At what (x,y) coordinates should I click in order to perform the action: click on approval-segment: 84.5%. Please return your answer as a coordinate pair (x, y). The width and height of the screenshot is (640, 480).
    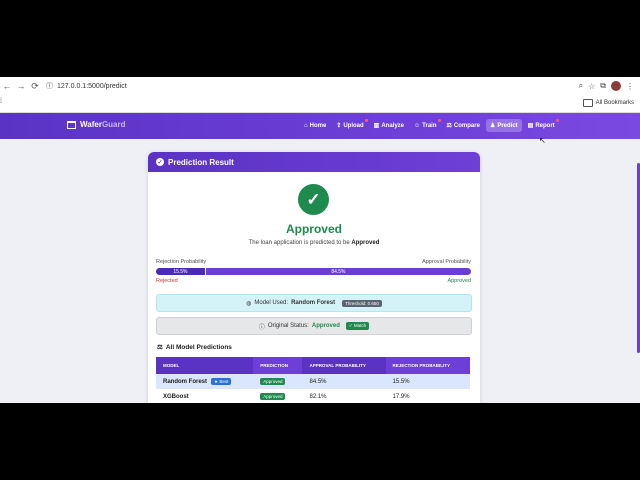
    Looking at the image, I should click on (337, 271).